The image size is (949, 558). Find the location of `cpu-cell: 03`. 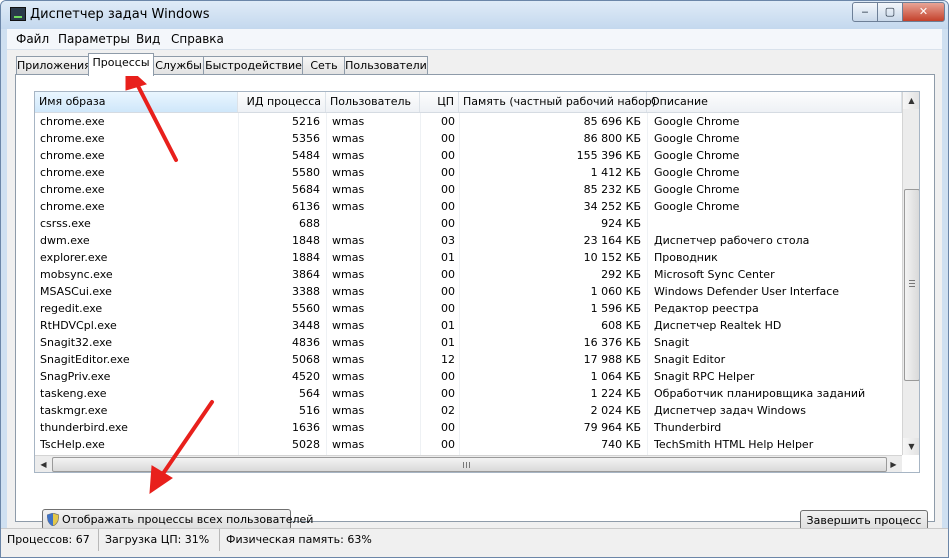

cpu-cell: 03 is located at coordinates (448, 240).